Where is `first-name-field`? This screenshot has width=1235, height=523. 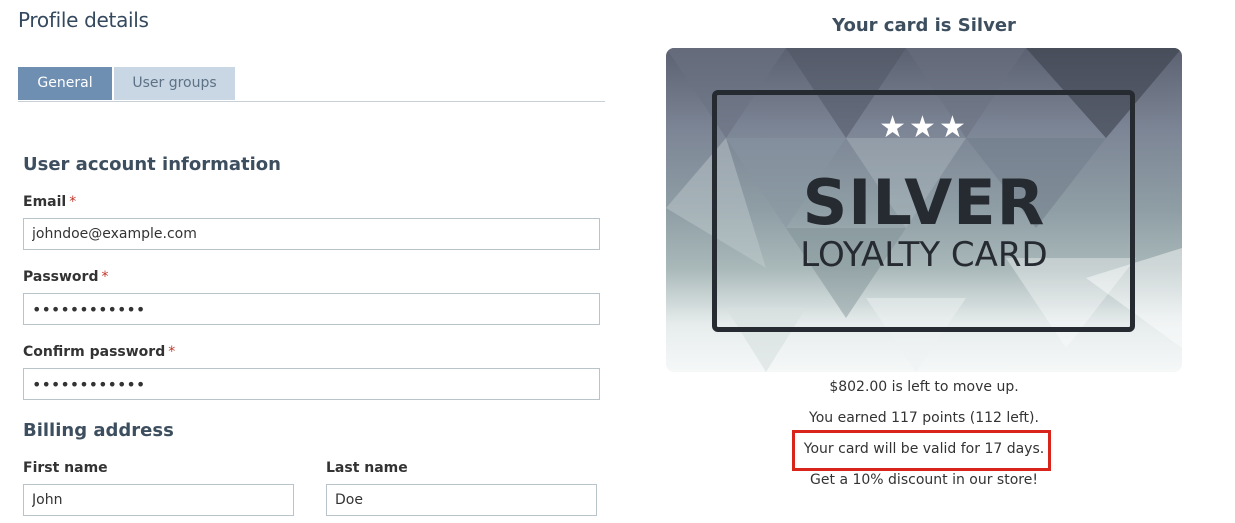 first-name-field is located at coordinates (158, 500).